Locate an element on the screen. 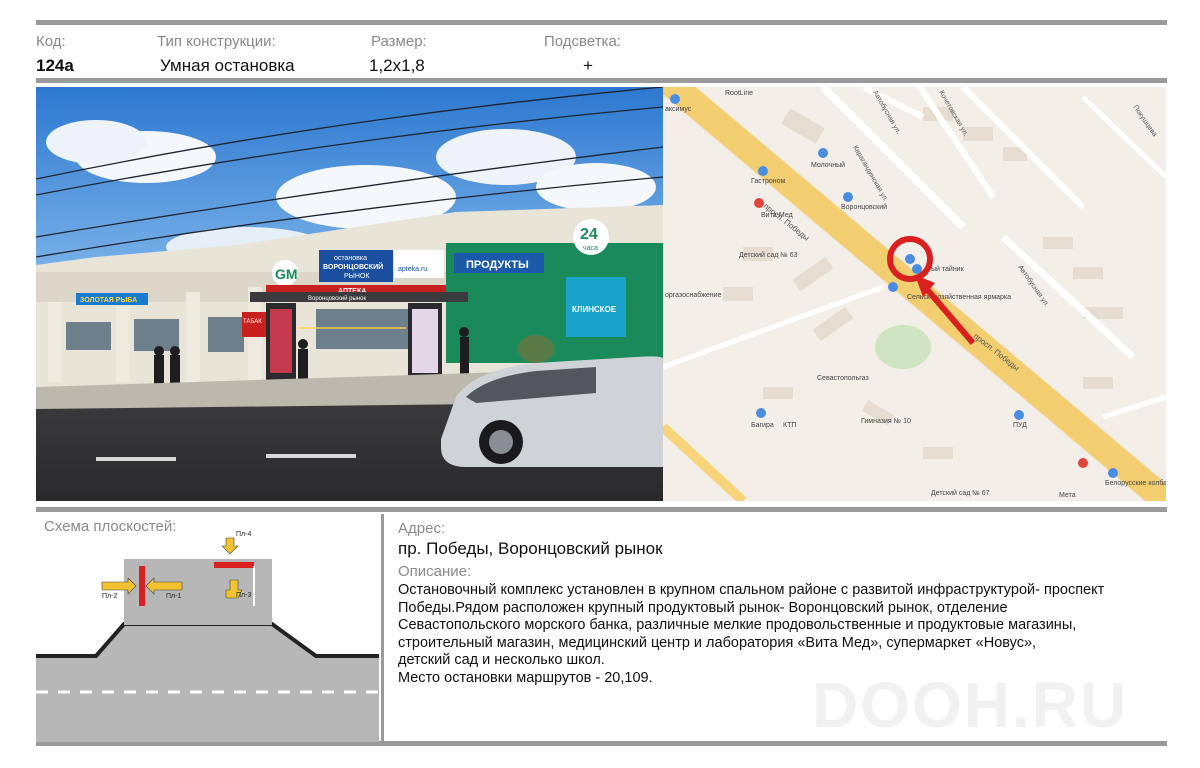 Image resolution: width=1200 pixels, height=768 pixels. light-label: Подсветка: is located at coordinates (582, 41).